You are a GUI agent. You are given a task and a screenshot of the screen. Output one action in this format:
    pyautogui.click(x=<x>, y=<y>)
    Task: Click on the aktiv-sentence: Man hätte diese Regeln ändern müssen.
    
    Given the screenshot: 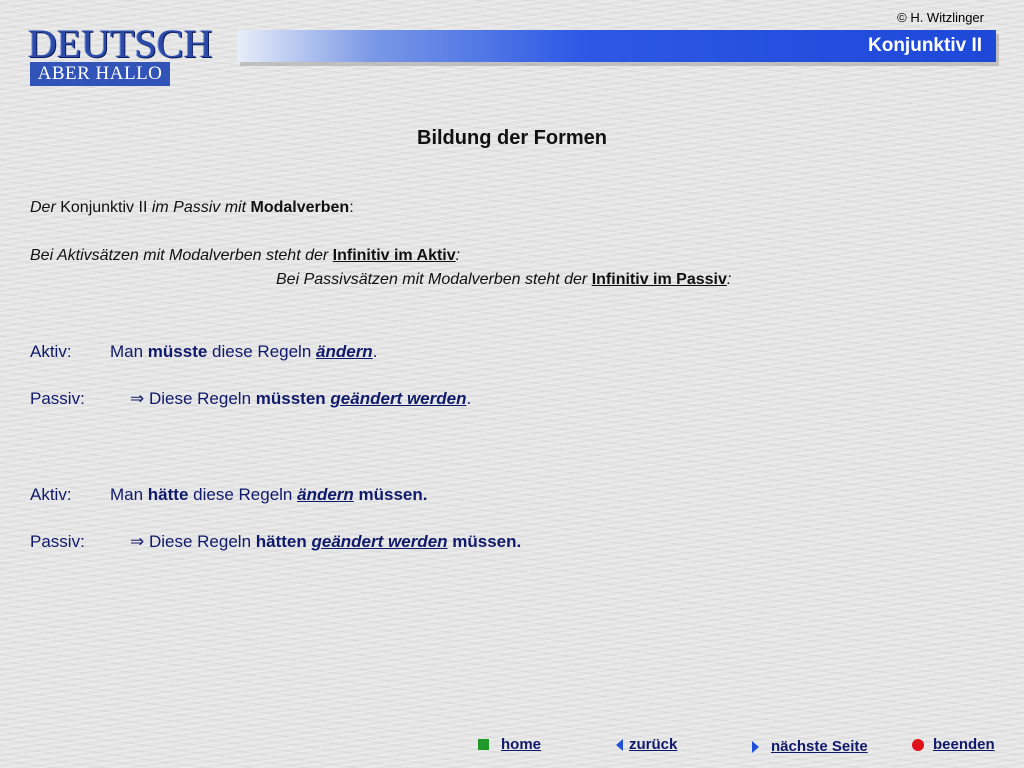 What is the action you would take?
    pyautogui.click(x=269, y=495)
    